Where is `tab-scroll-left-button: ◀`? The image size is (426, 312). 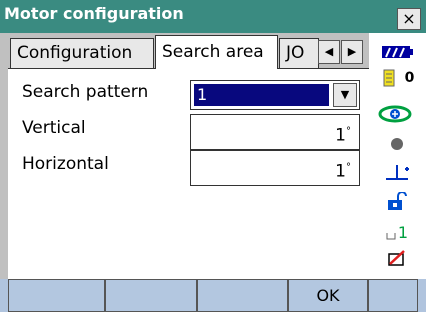 tab-scroll-left-button: ◀ is located at coordinates (329, 52).